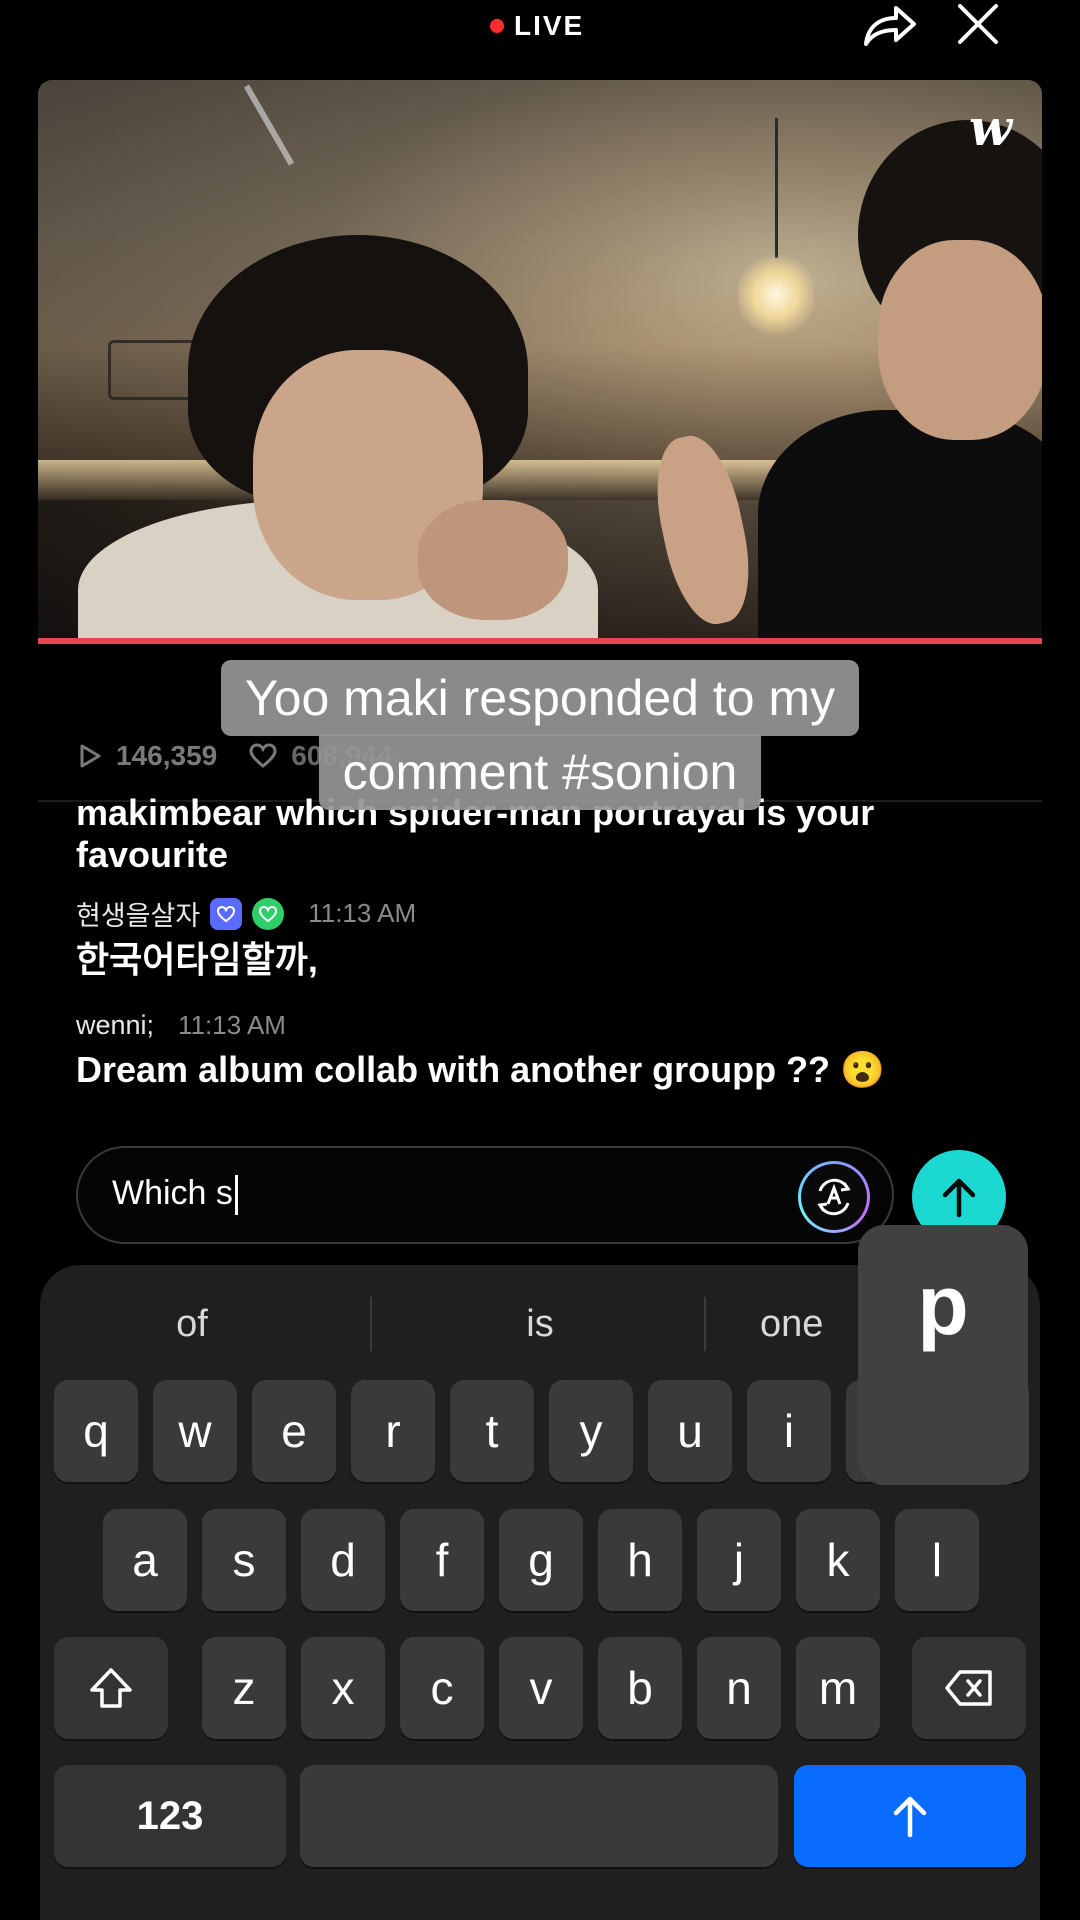 This screenshot has height=1920, width=1080. I want to click on comment-input: Which s, so click(485, 1195).